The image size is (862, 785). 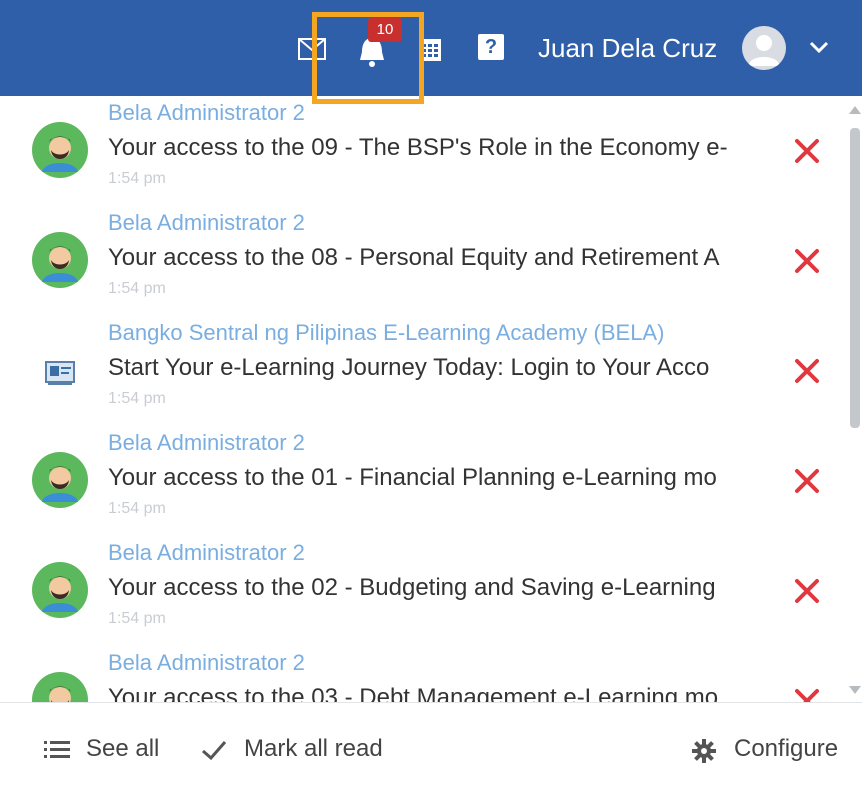 I want to click on mark-all-read-link: Mark all read, so click(x=313, y=749).